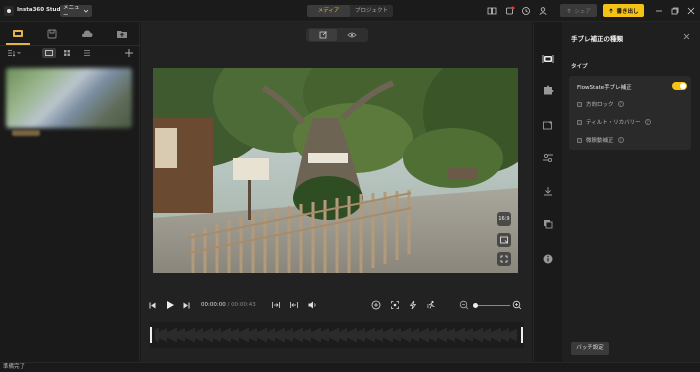  Describe the element at coordinates (243, 305) in the screenshot. I see `total-time: 00:00:43` at that location.